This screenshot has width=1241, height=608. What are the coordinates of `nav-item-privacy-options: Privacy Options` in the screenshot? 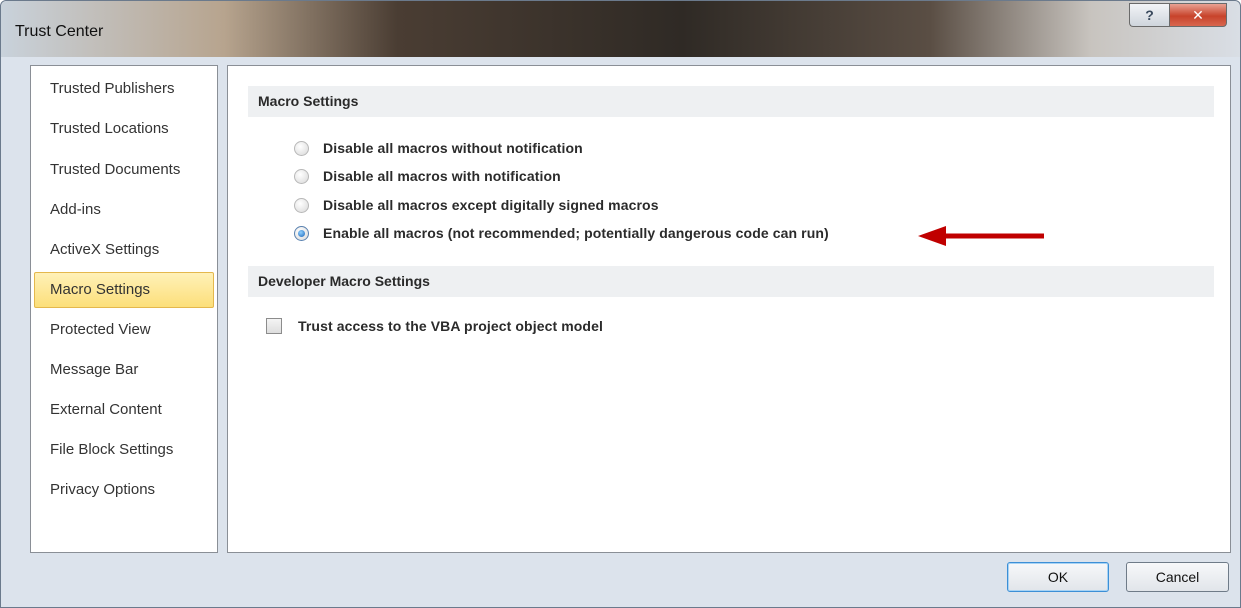 It's located at (124, 490).